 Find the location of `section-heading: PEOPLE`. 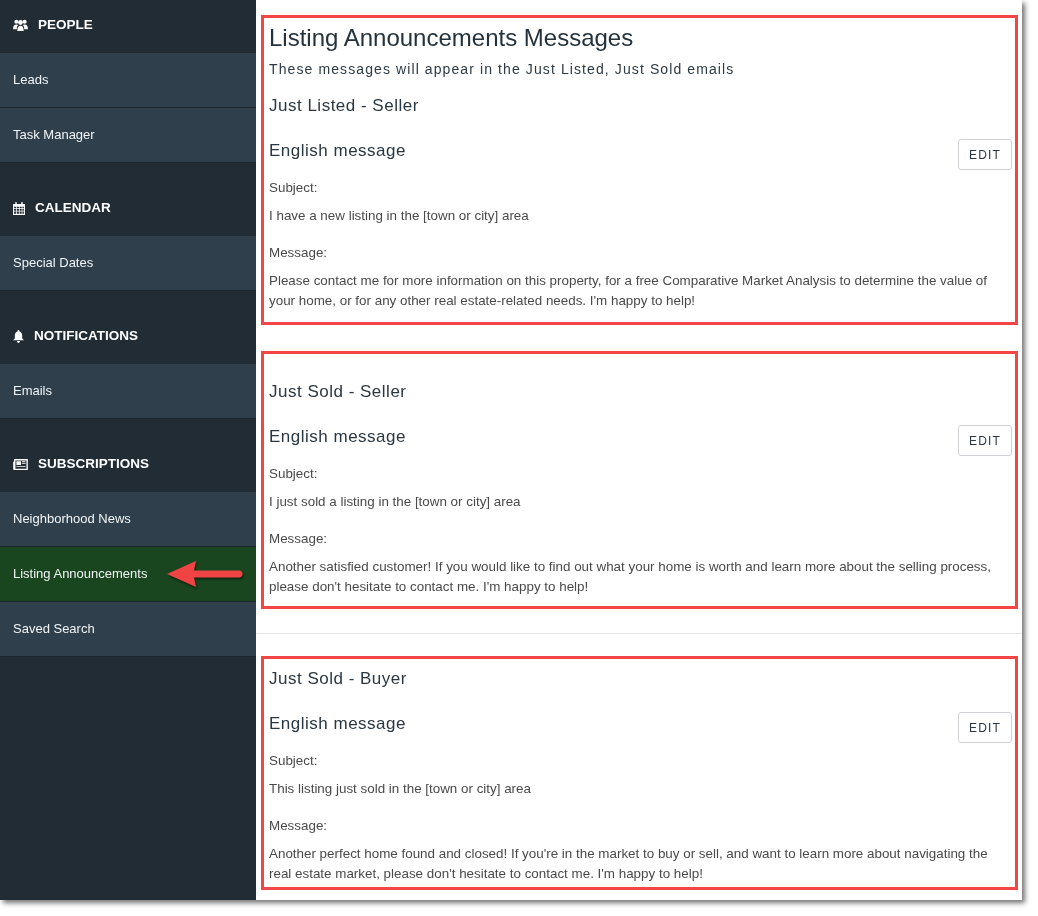

section-heading: PEOPLE is located at coordinates (65, 25).